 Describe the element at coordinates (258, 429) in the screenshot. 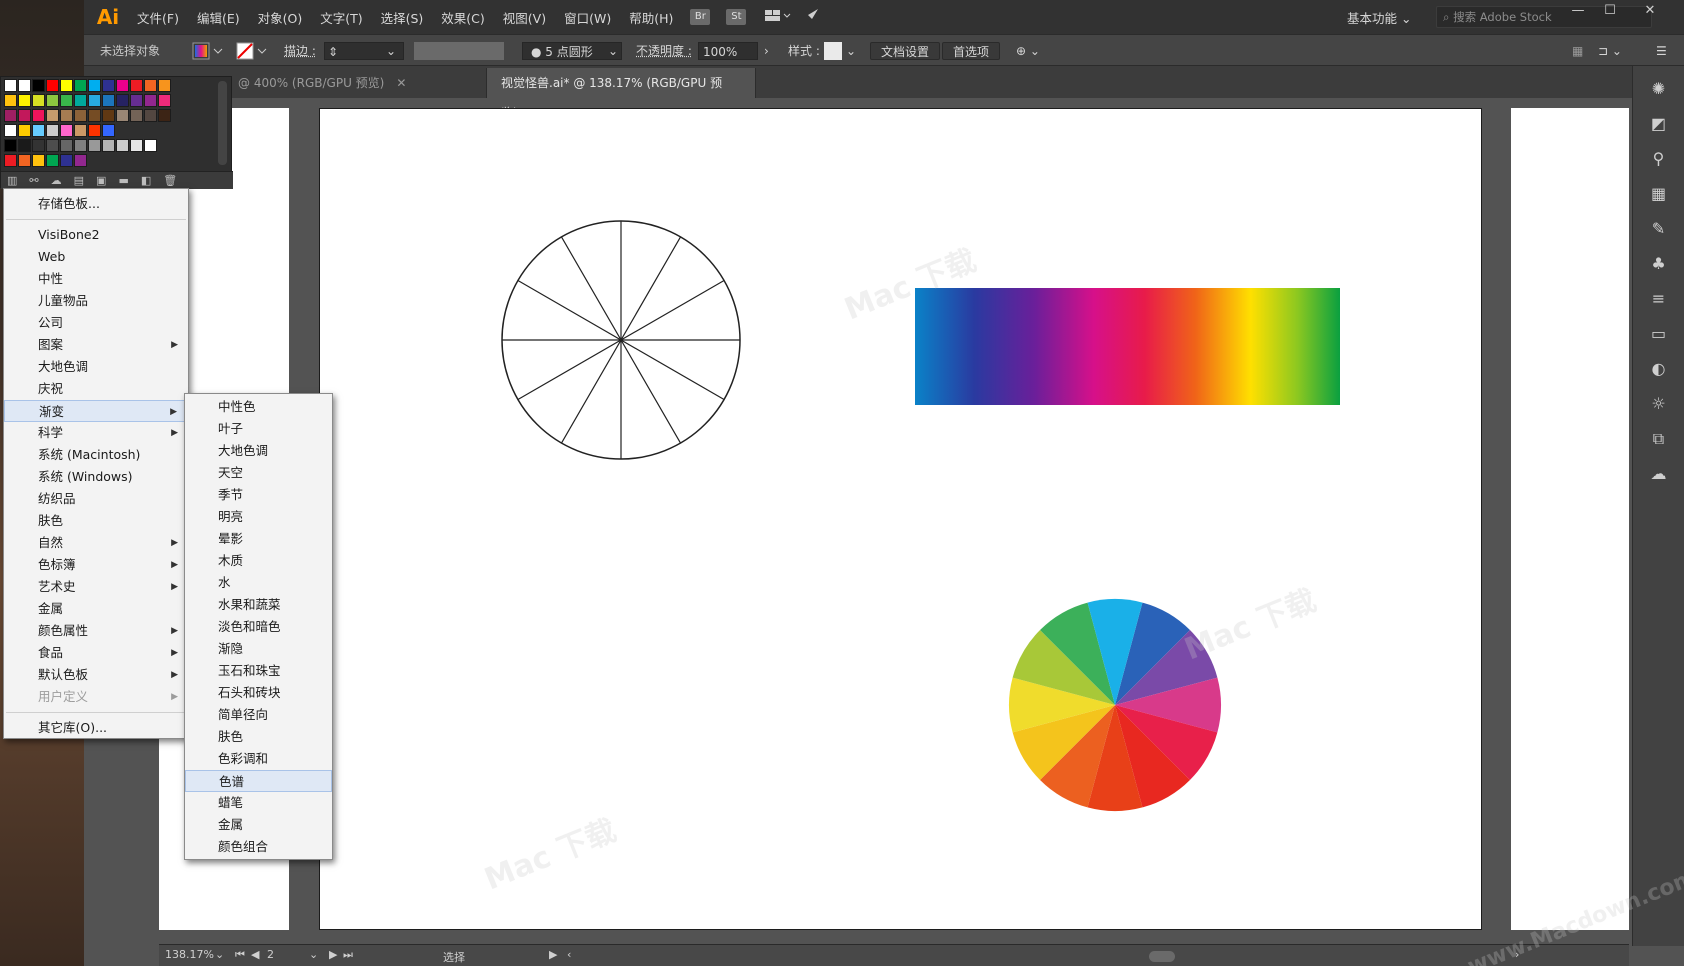

I see `gradient-menu-item: 叶子` at that location.